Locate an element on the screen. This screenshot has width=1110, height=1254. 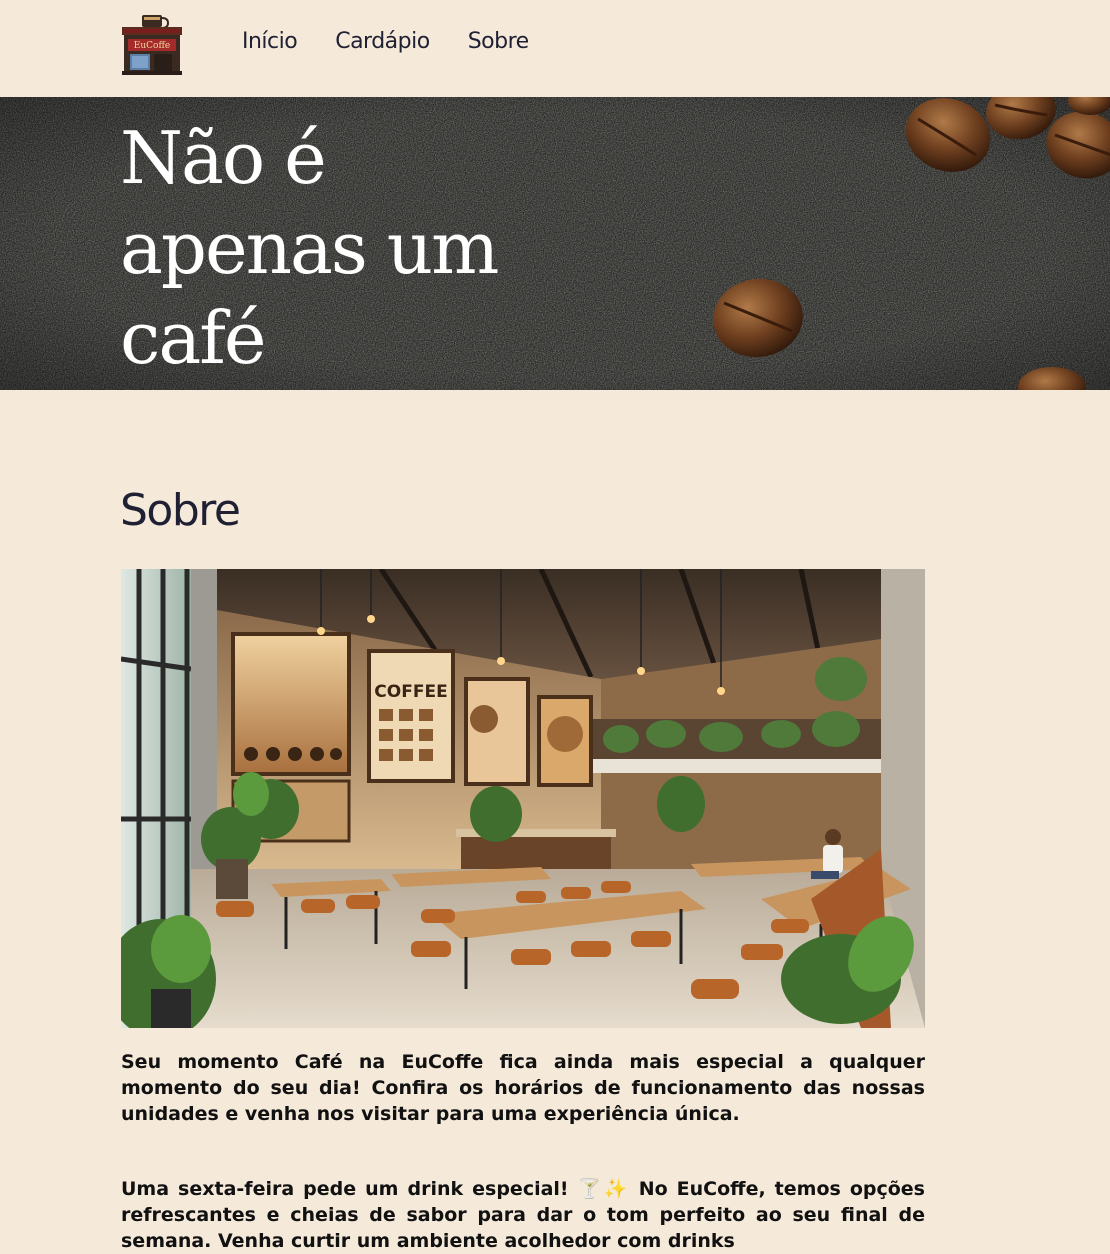
nav-link-cardapio: Cardápio is located at coordinates (382, 42).